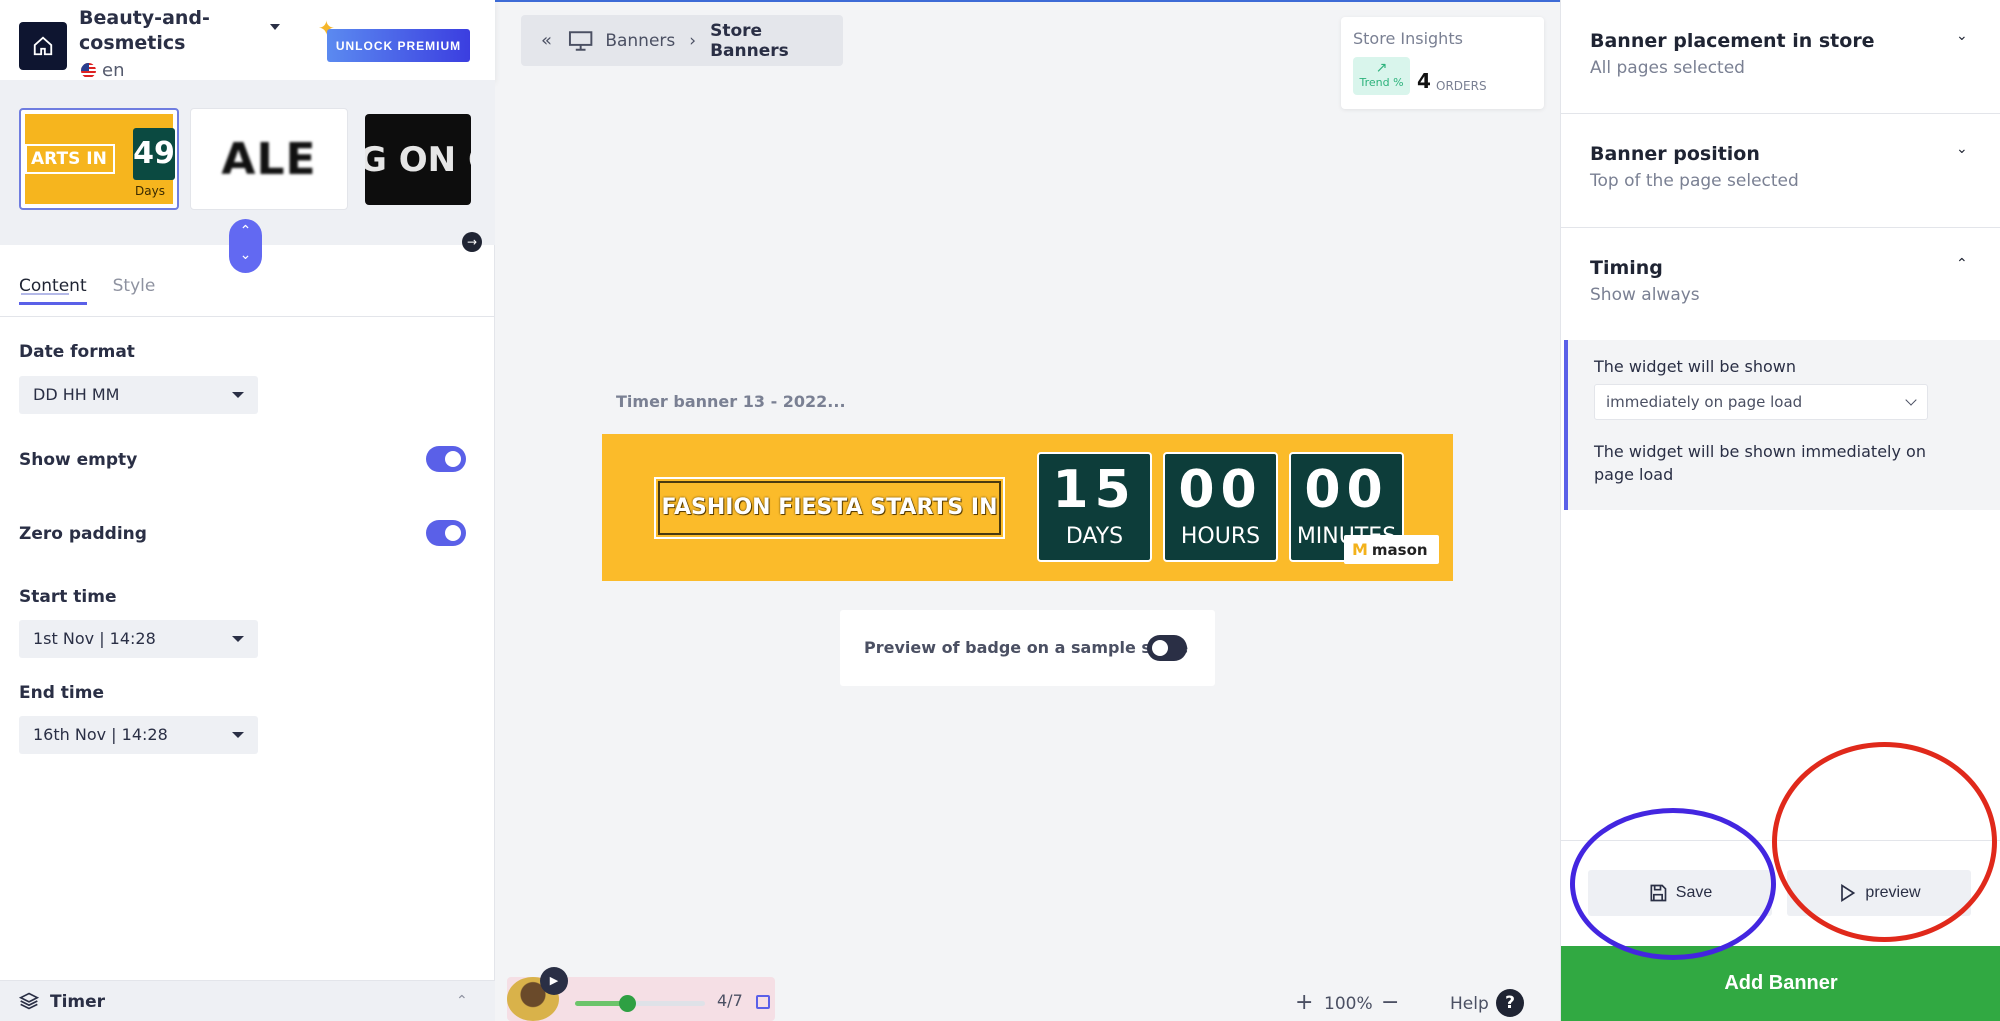  Describe the element at coordinates (1094, 490) in the screenshot. I see `countdown-days-value: 15` at that location.